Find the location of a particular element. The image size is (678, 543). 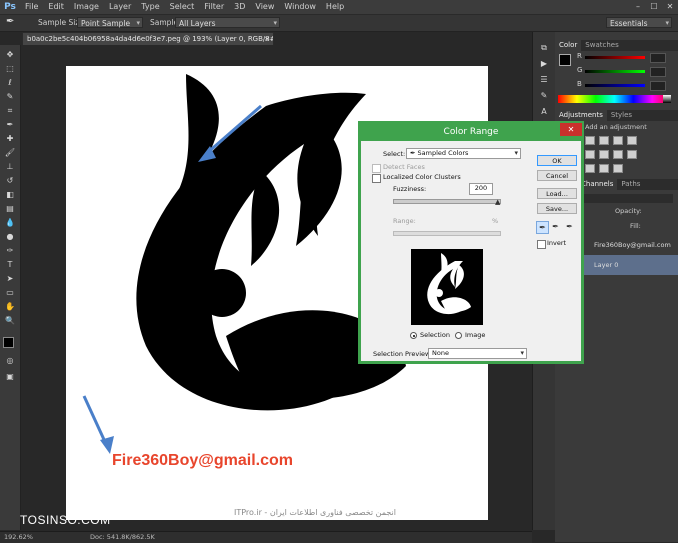

brush-tool-icon: 🖌 is located at coordinates (10, 153).